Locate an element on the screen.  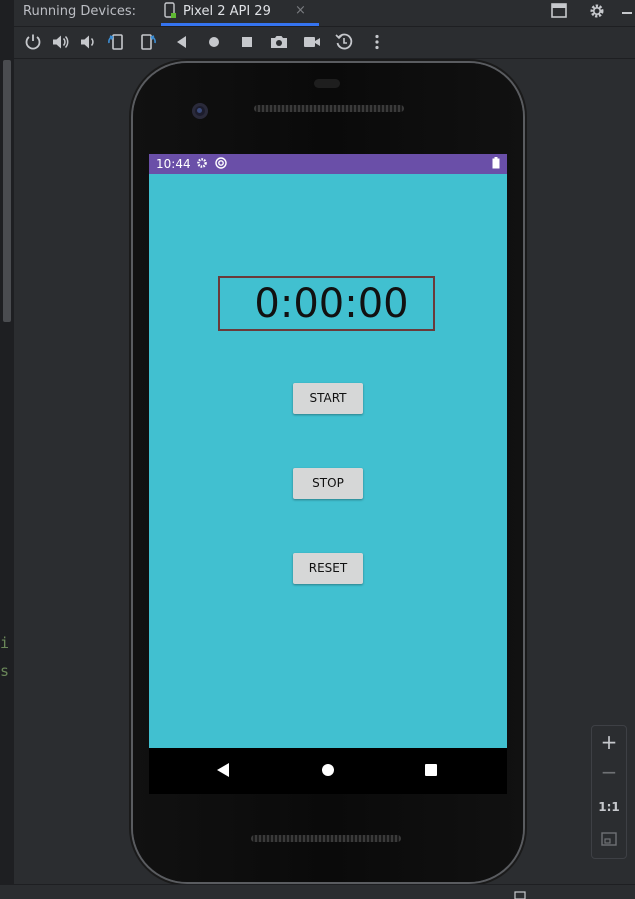
zoom-actual-size-button: 1:1 is located at coordinates (609, 807).